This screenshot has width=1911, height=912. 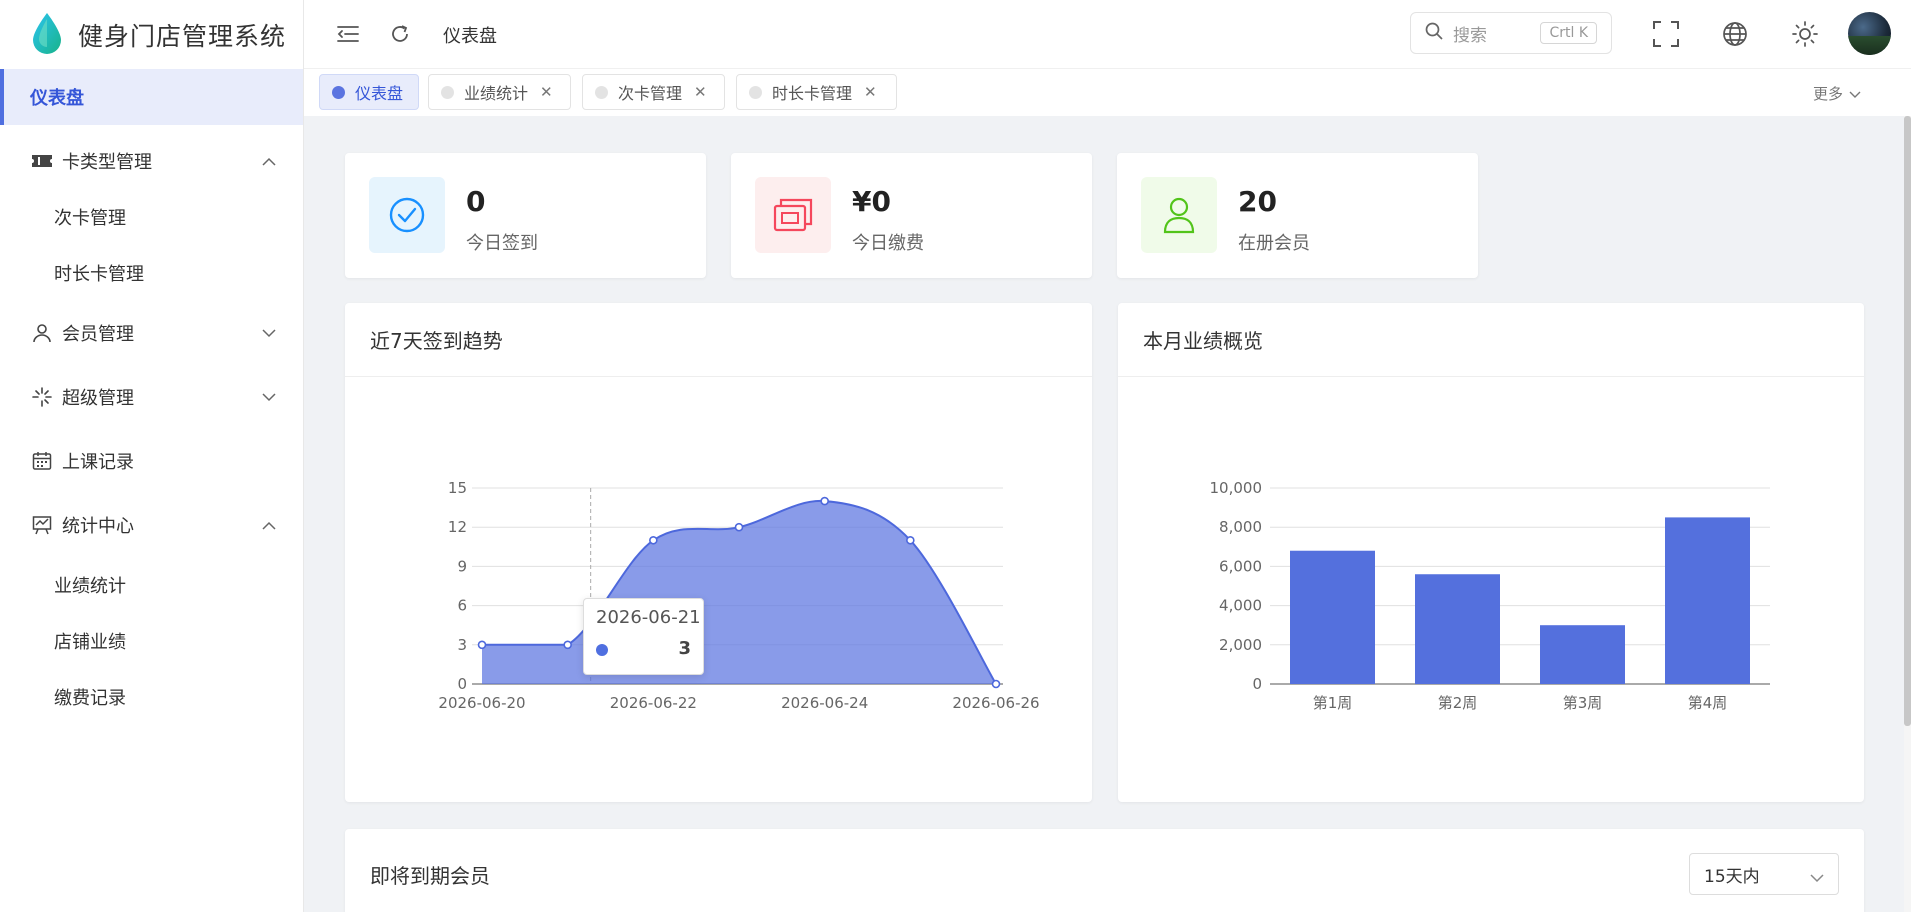 I want to click on y-tick-label: 12, so click(x=457, y=527).